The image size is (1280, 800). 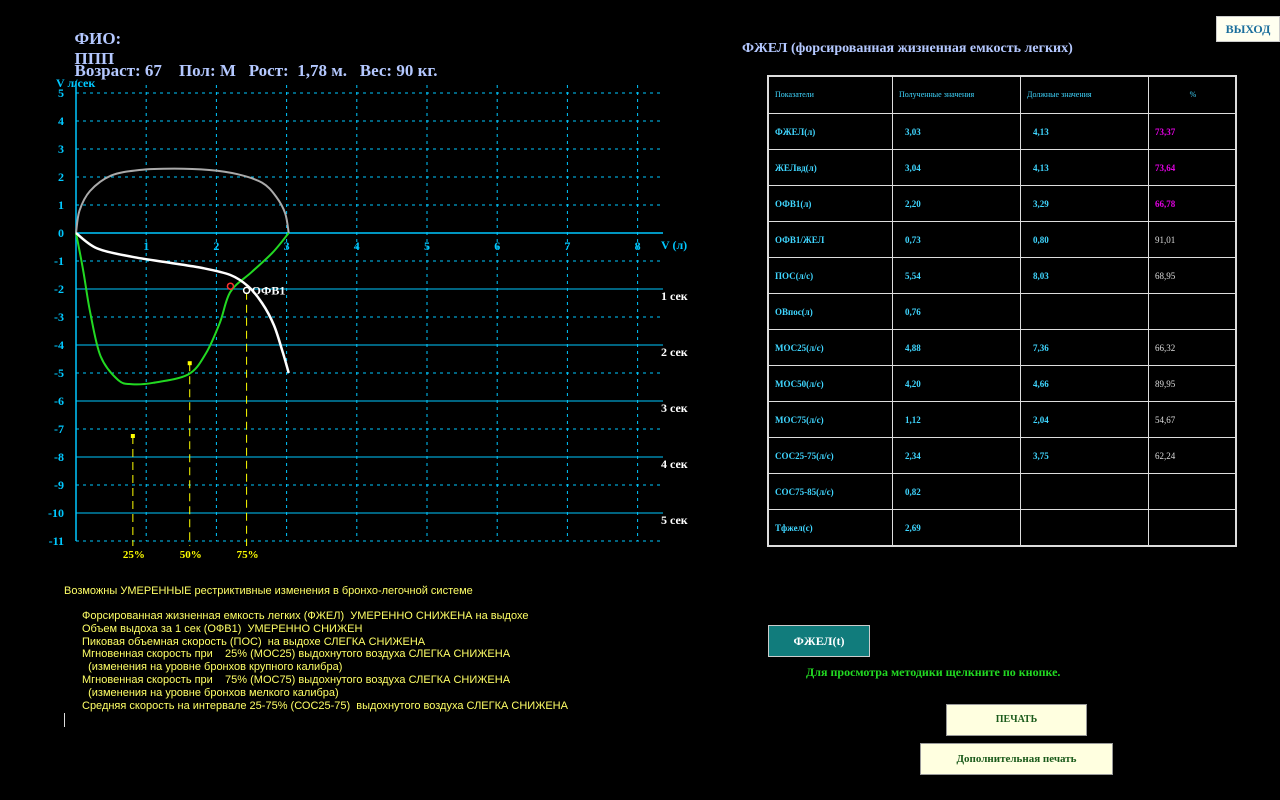 What do you see at coordinates (830, 203) in the screenshot?
I see `table-cell-name: ОФВ1(л)` at bounding box center [830, 203].